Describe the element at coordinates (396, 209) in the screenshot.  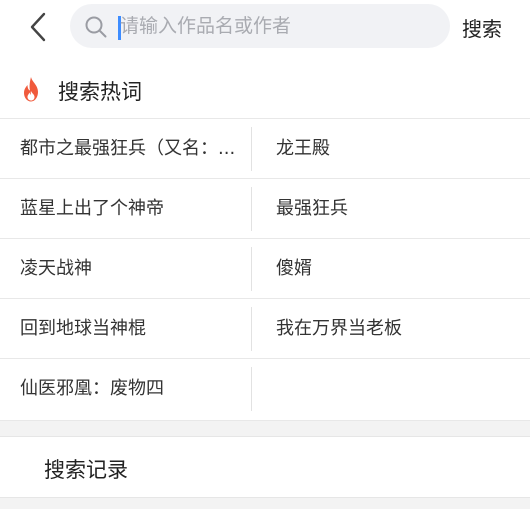
I see `hot-item: 最强狂兵` at that location.